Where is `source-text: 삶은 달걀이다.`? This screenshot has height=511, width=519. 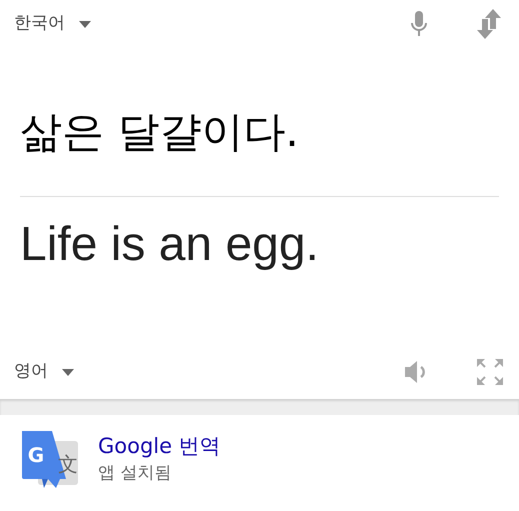
source-text: 삶은 달걀이다. is located at coordinates (259, 132).